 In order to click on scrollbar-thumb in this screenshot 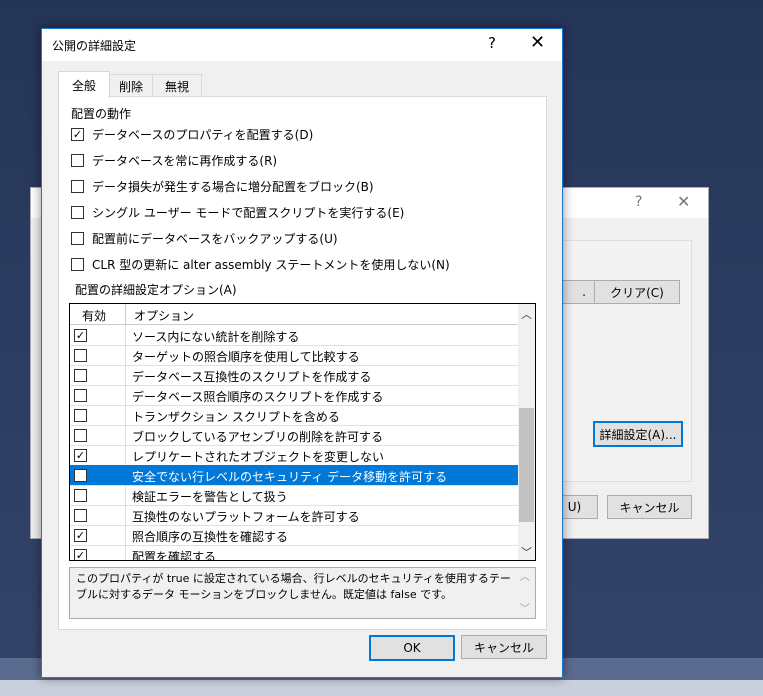, I will do `click(526, 465)`.